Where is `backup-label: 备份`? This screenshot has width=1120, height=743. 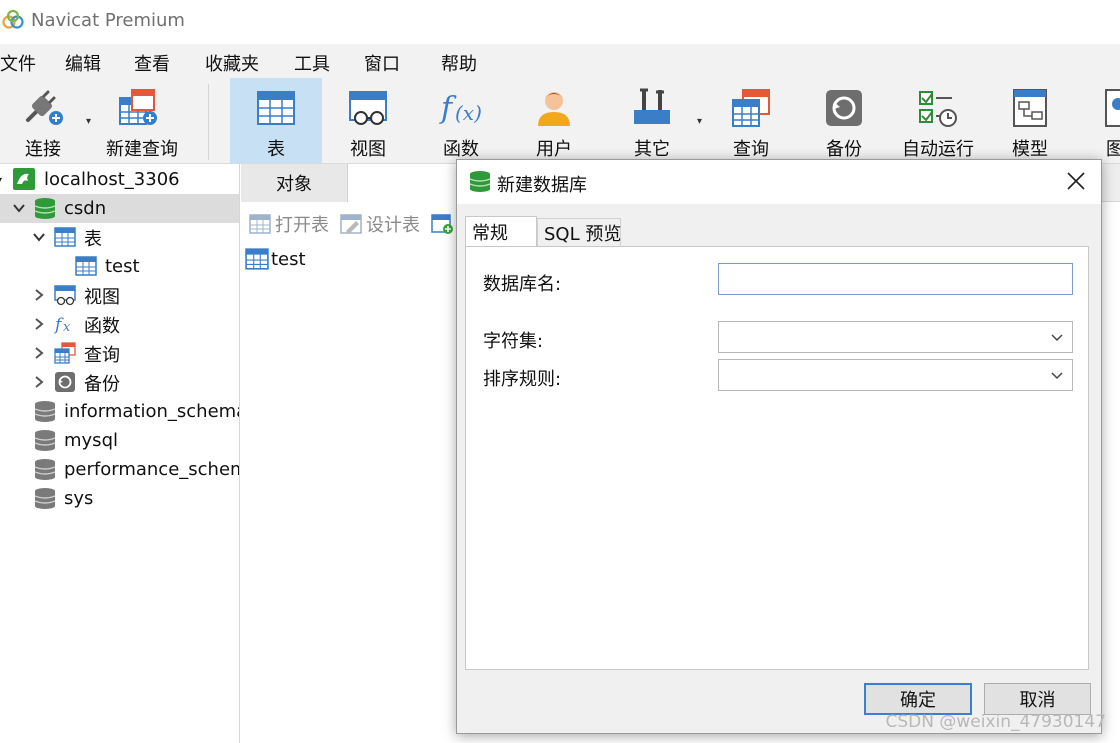 backup-label: 备份 is located at coordinates (844, 149).